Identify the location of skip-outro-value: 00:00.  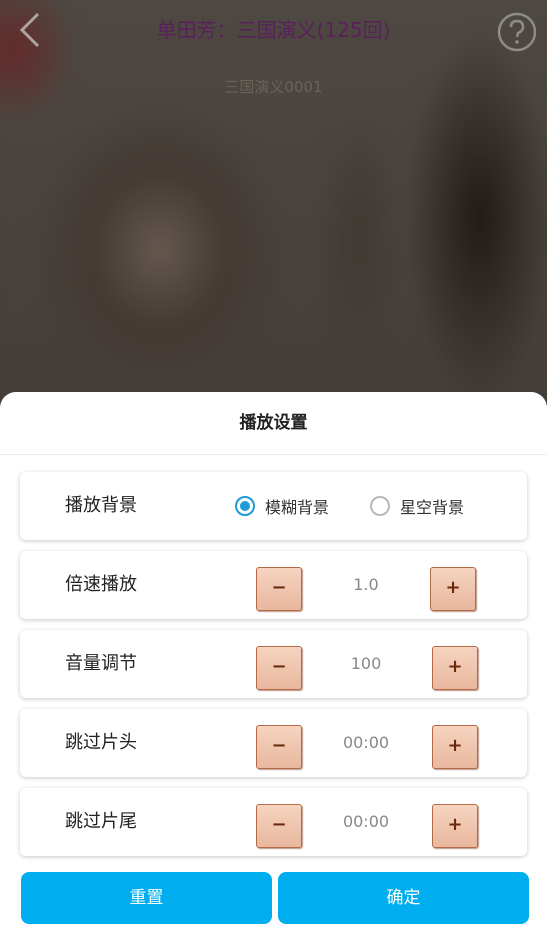
(366, 821).